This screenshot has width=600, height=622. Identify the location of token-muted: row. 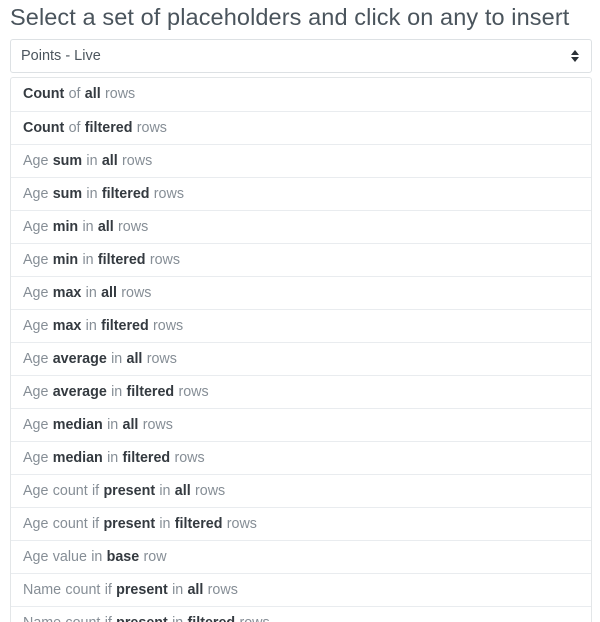
(155, 556).